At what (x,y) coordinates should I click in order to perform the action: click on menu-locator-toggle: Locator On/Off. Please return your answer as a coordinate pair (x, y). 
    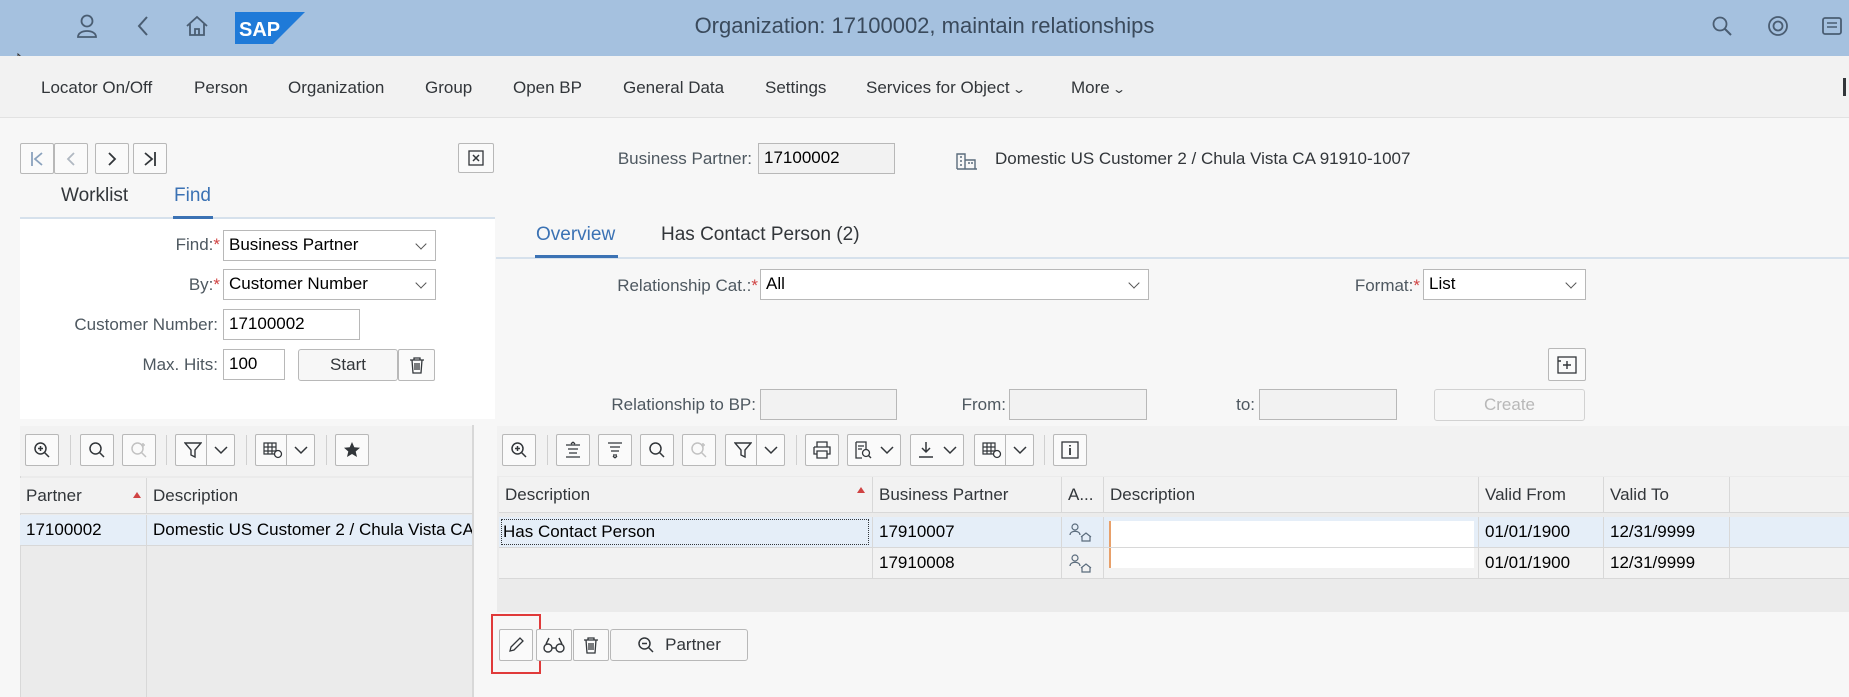
    Looking at the image, I should click on (96, 88).